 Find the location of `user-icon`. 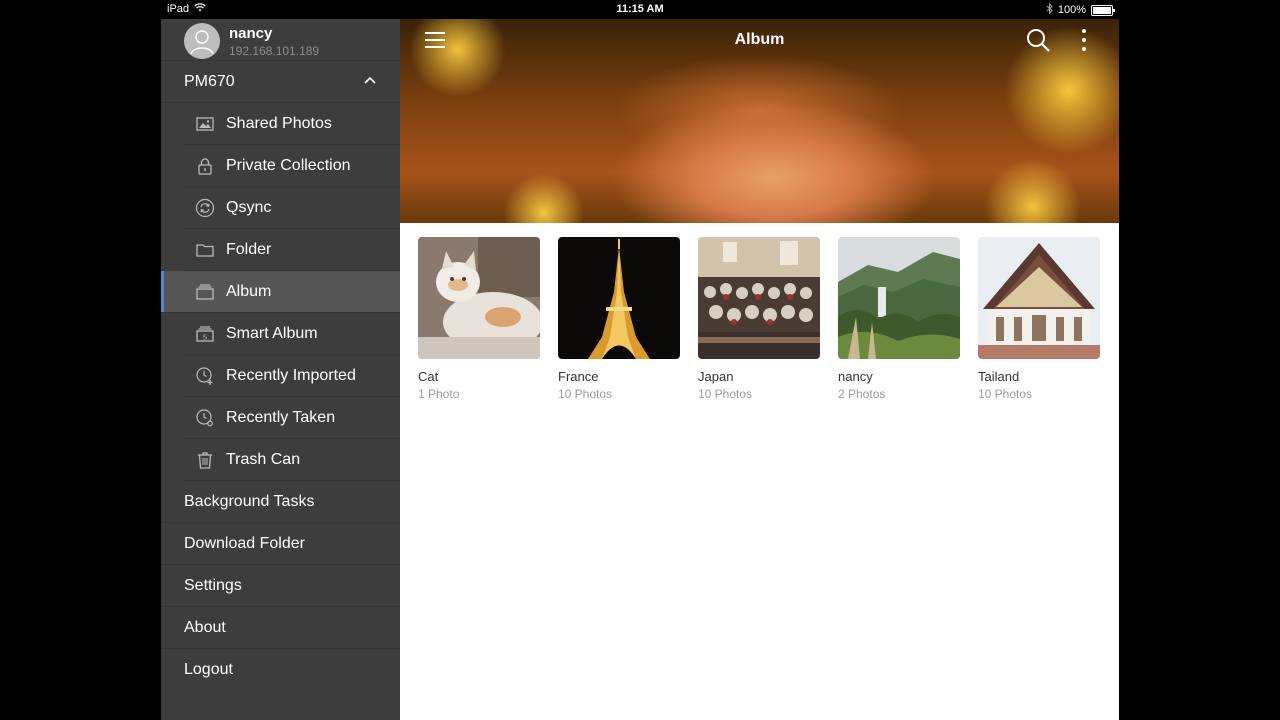

user-icon is located at coordinates (202, 42).